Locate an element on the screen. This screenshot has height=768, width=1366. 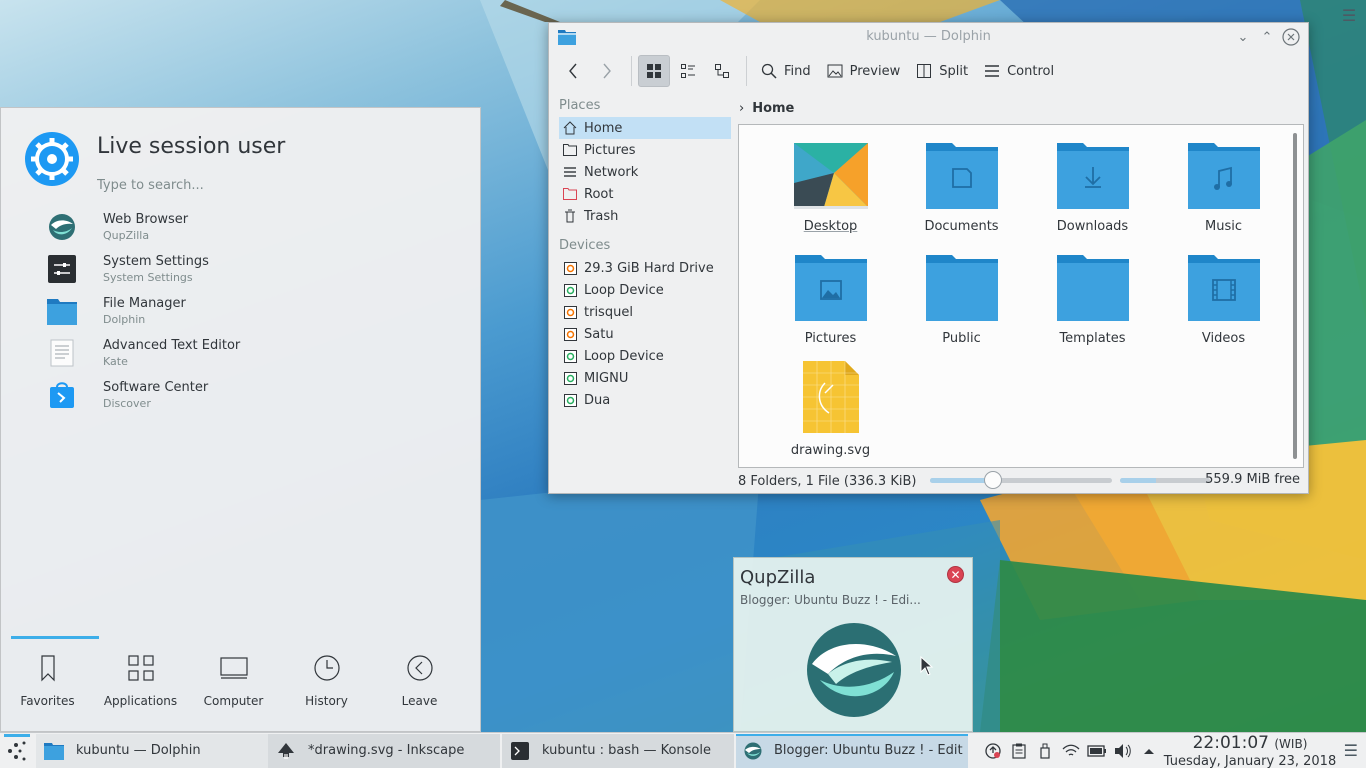
file-name: Pictures is located at coordinates (830, 338).